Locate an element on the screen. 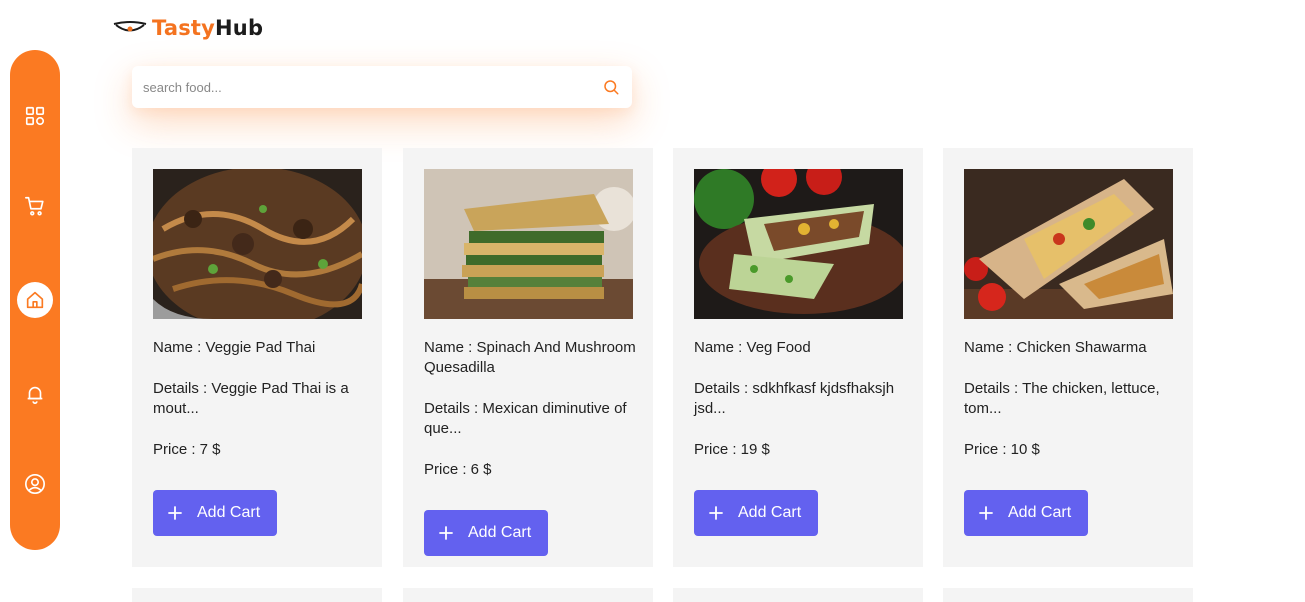 This screenshot has width=1305, height=602. search-input is located at coordinates (367, 87).